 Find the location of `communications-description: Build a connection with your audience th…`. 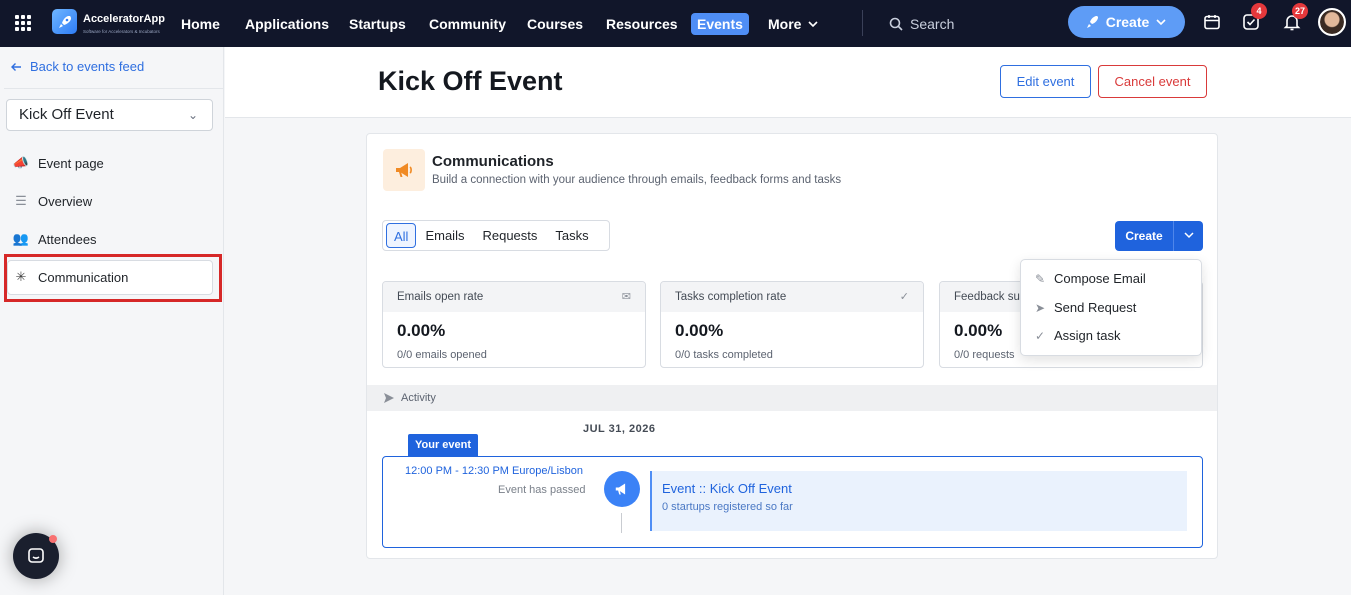

communications-description: Build a connection with your audience th… is located at coordinates (637, 180).